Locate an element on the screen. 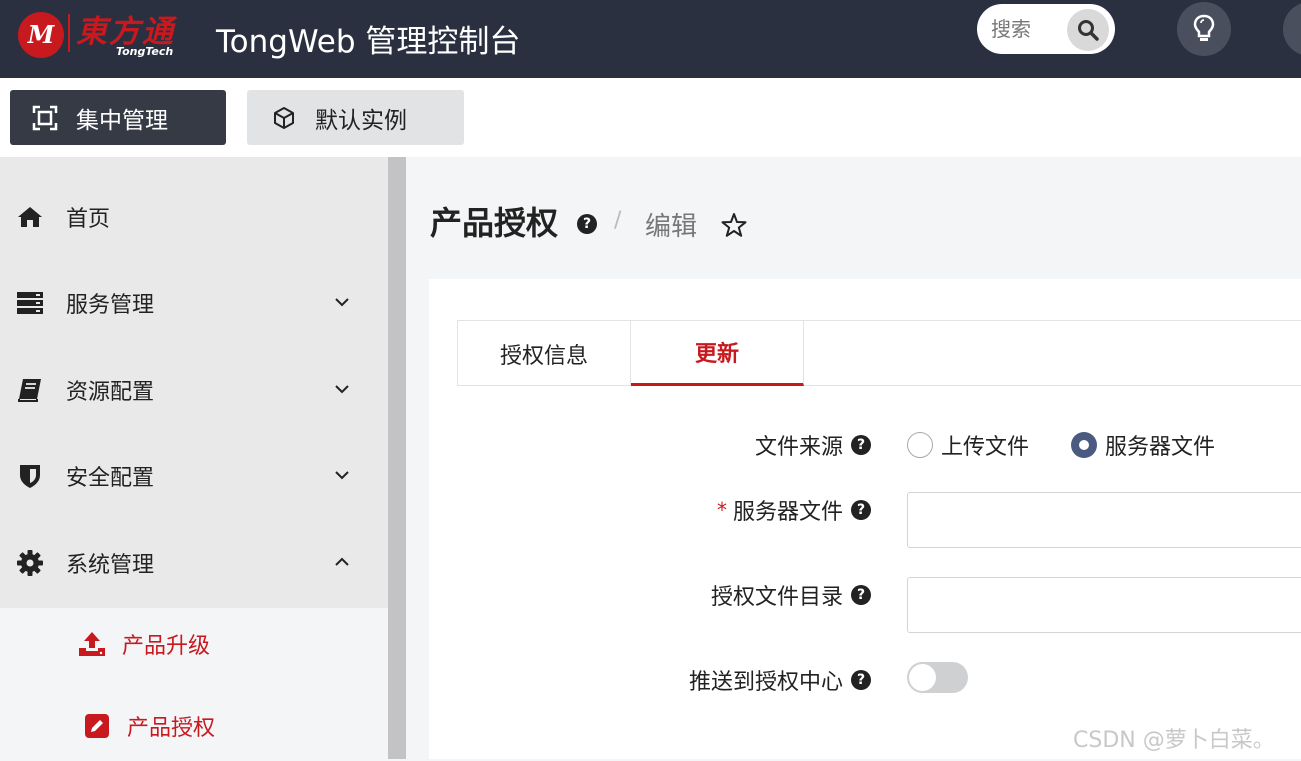 The width and height of the screenshot is (1301, 761). file-source-label: 文件来源 ? is located at coordinates (813, 445).